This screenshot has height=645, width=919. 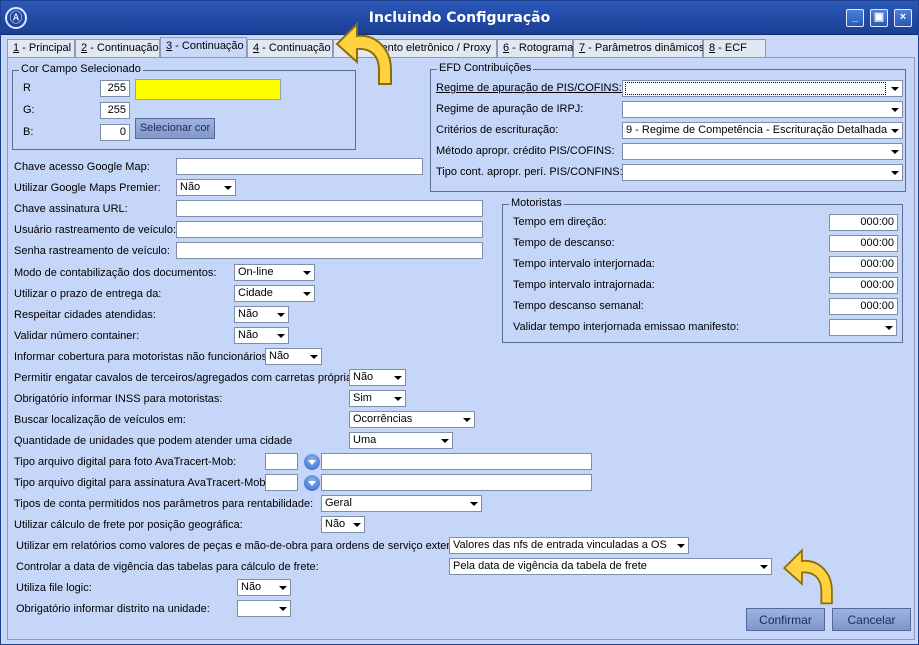 I want to click on select-color-button: Selecionar cor, so click(x=175, y=128).